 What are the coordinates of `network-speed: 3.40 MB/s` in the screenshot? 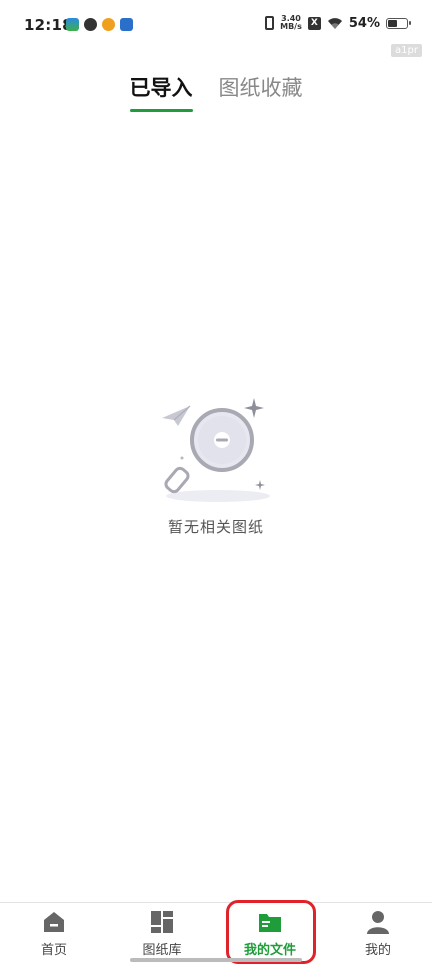 It's located at (291, 23).